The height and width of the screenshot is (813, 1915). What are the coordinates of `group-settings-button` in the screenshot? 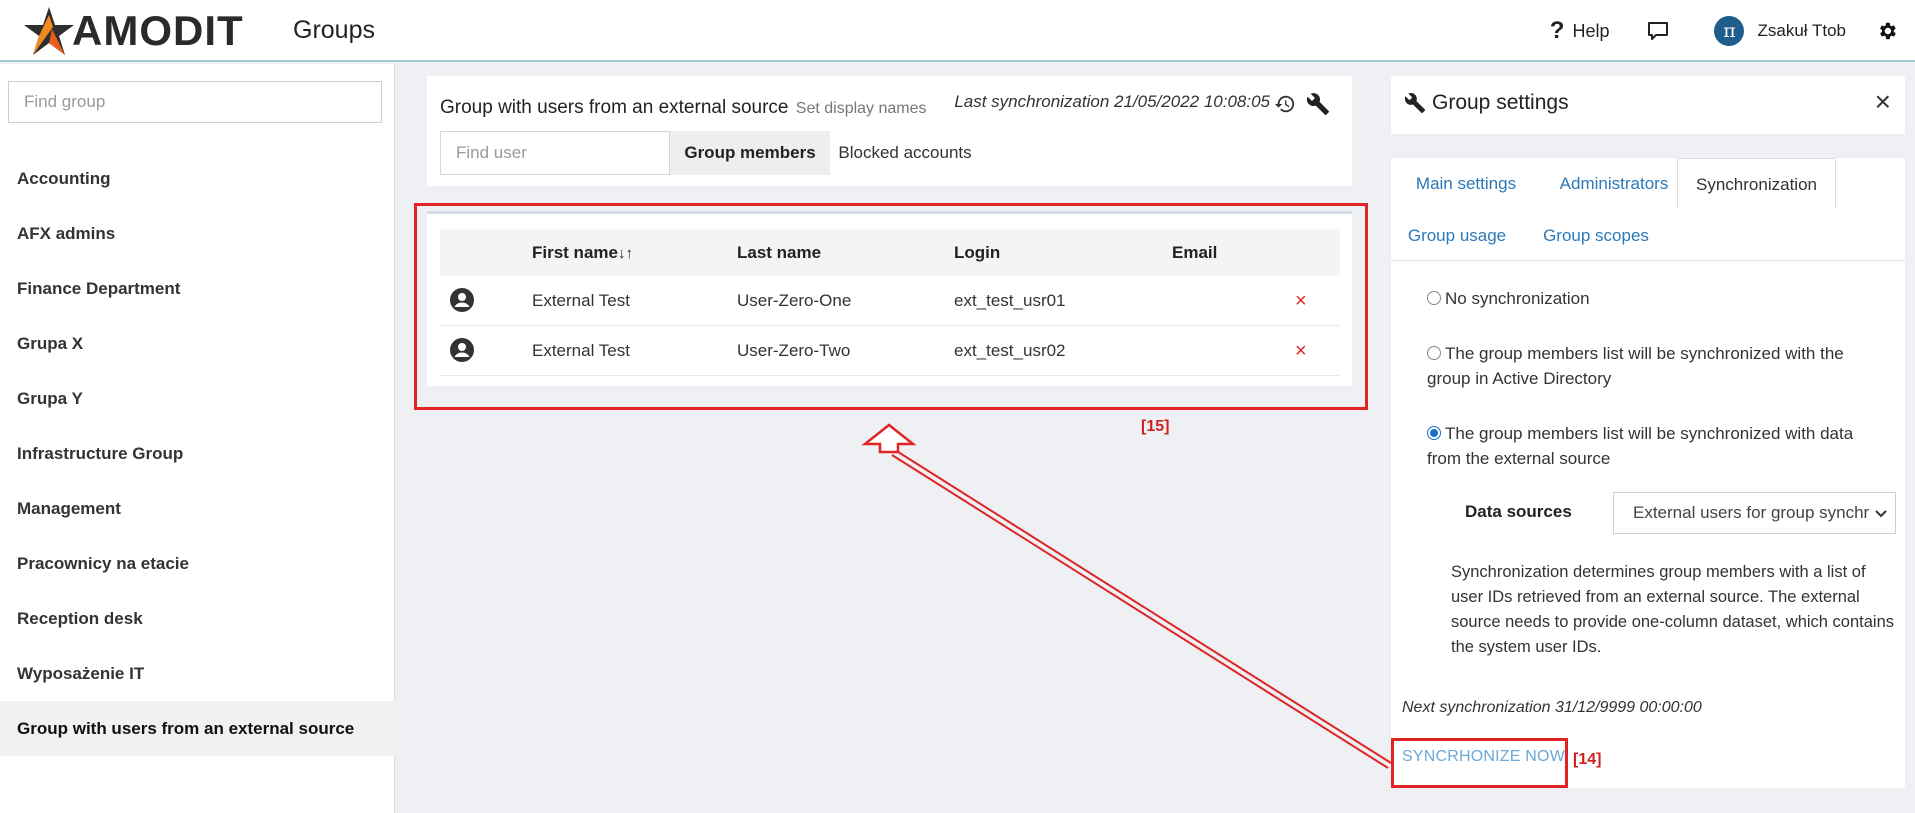 It's located at (1318, 106).